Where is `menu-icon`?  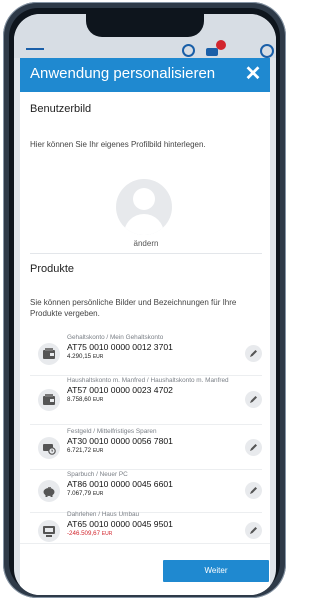 menu-icon is located at coordinates (35, 51).